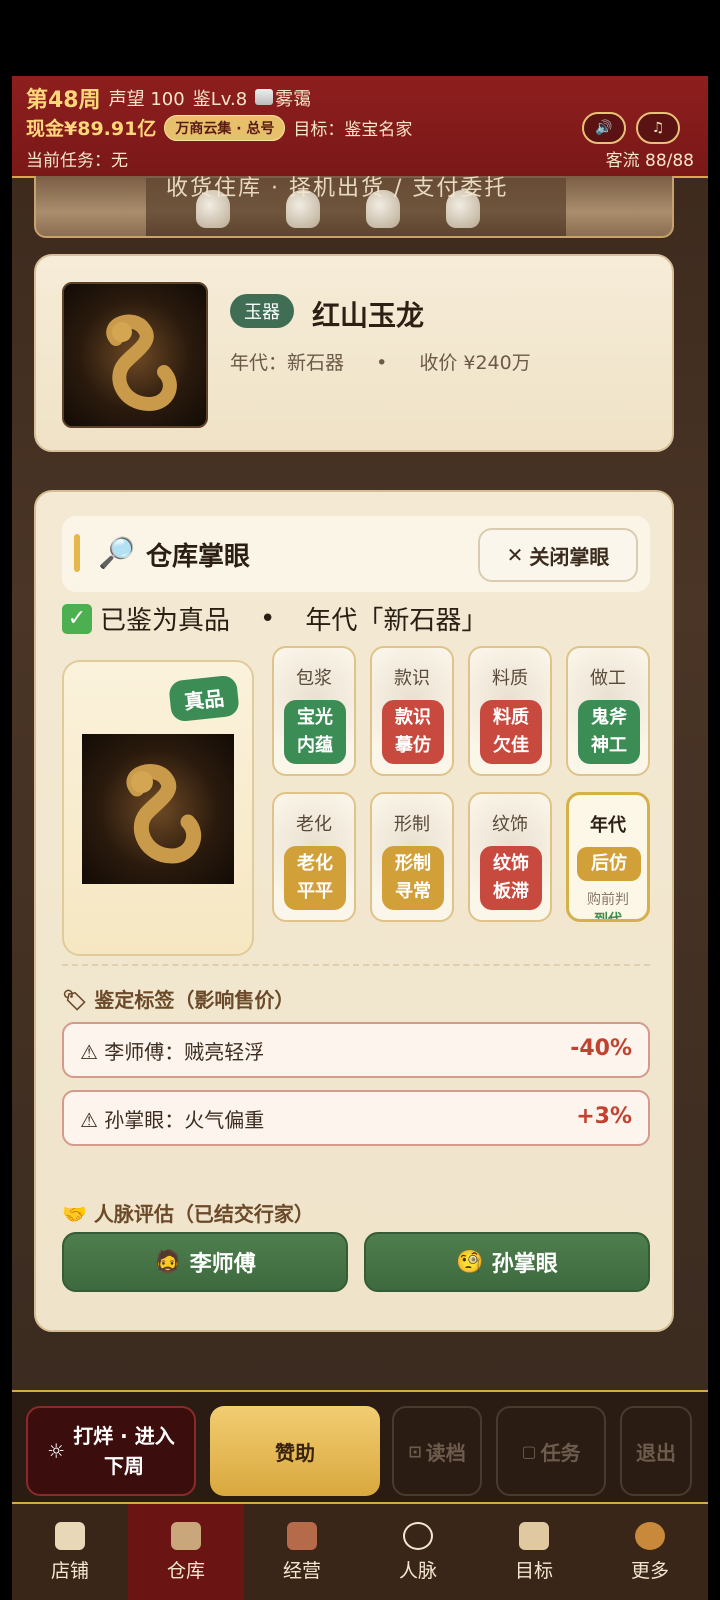  Describe the element at coordinates (77, 618) in the screenshot. I see `check-icon: ✓` at that location.